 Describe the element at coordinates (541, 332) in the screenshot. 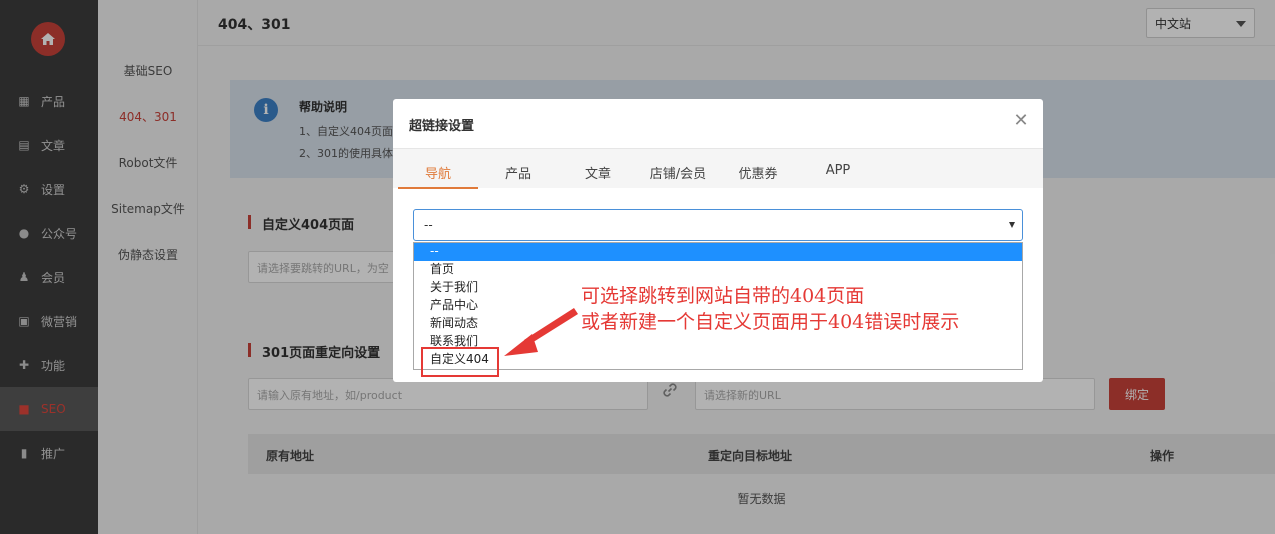

I see `annotation-arrow-icon` at that location.